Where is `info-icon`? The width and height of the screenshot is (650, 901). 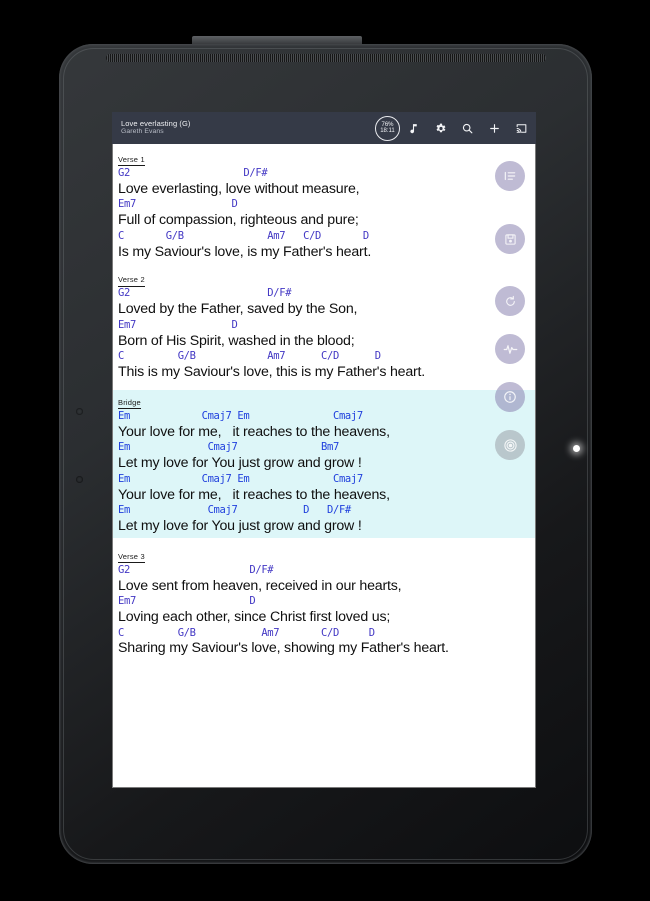
info-icon is located at coordinates (510, 397).